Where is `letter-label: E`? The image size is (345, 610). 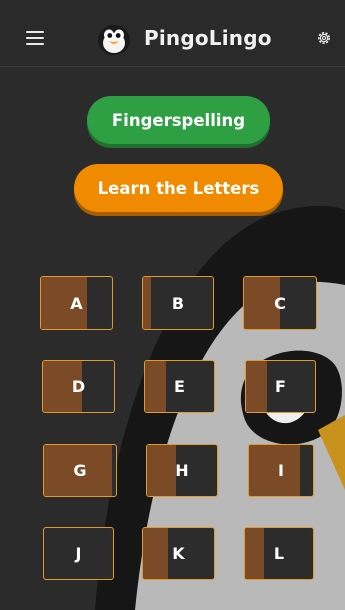
letter-label: E is located at coordinates (179, 386).